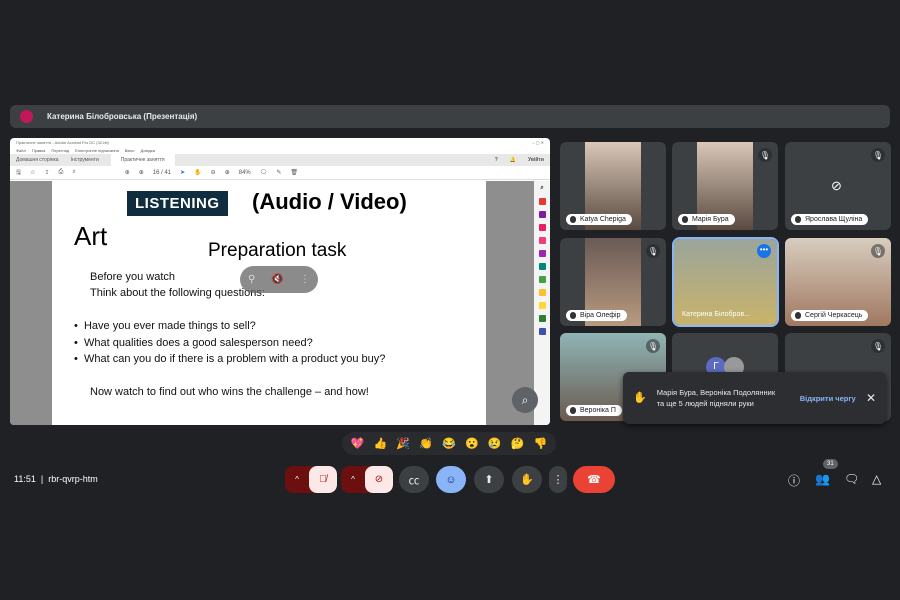 This screenshot has width=900, height=600. What do you see at coordinates (414, 479) in the screenshot?
I see `captions-button: ㏄` at bounding box center [414, 479].